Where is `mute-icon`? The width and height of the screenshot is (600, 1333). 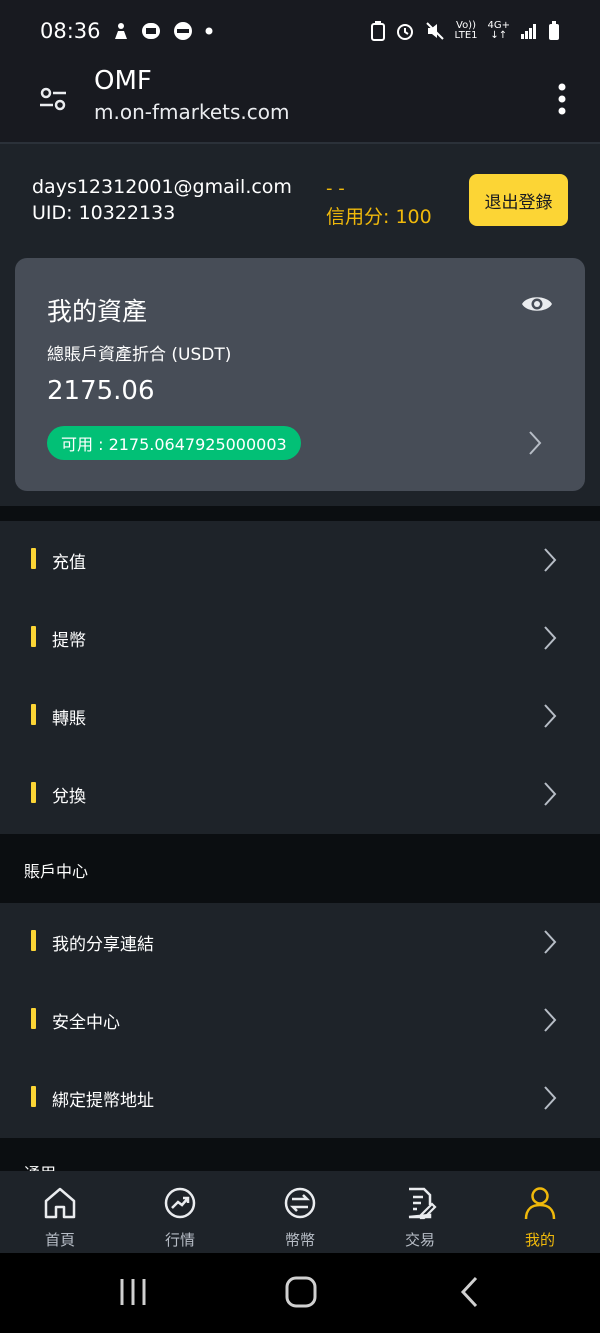
mute-icon is located at coordinates (435, 31).